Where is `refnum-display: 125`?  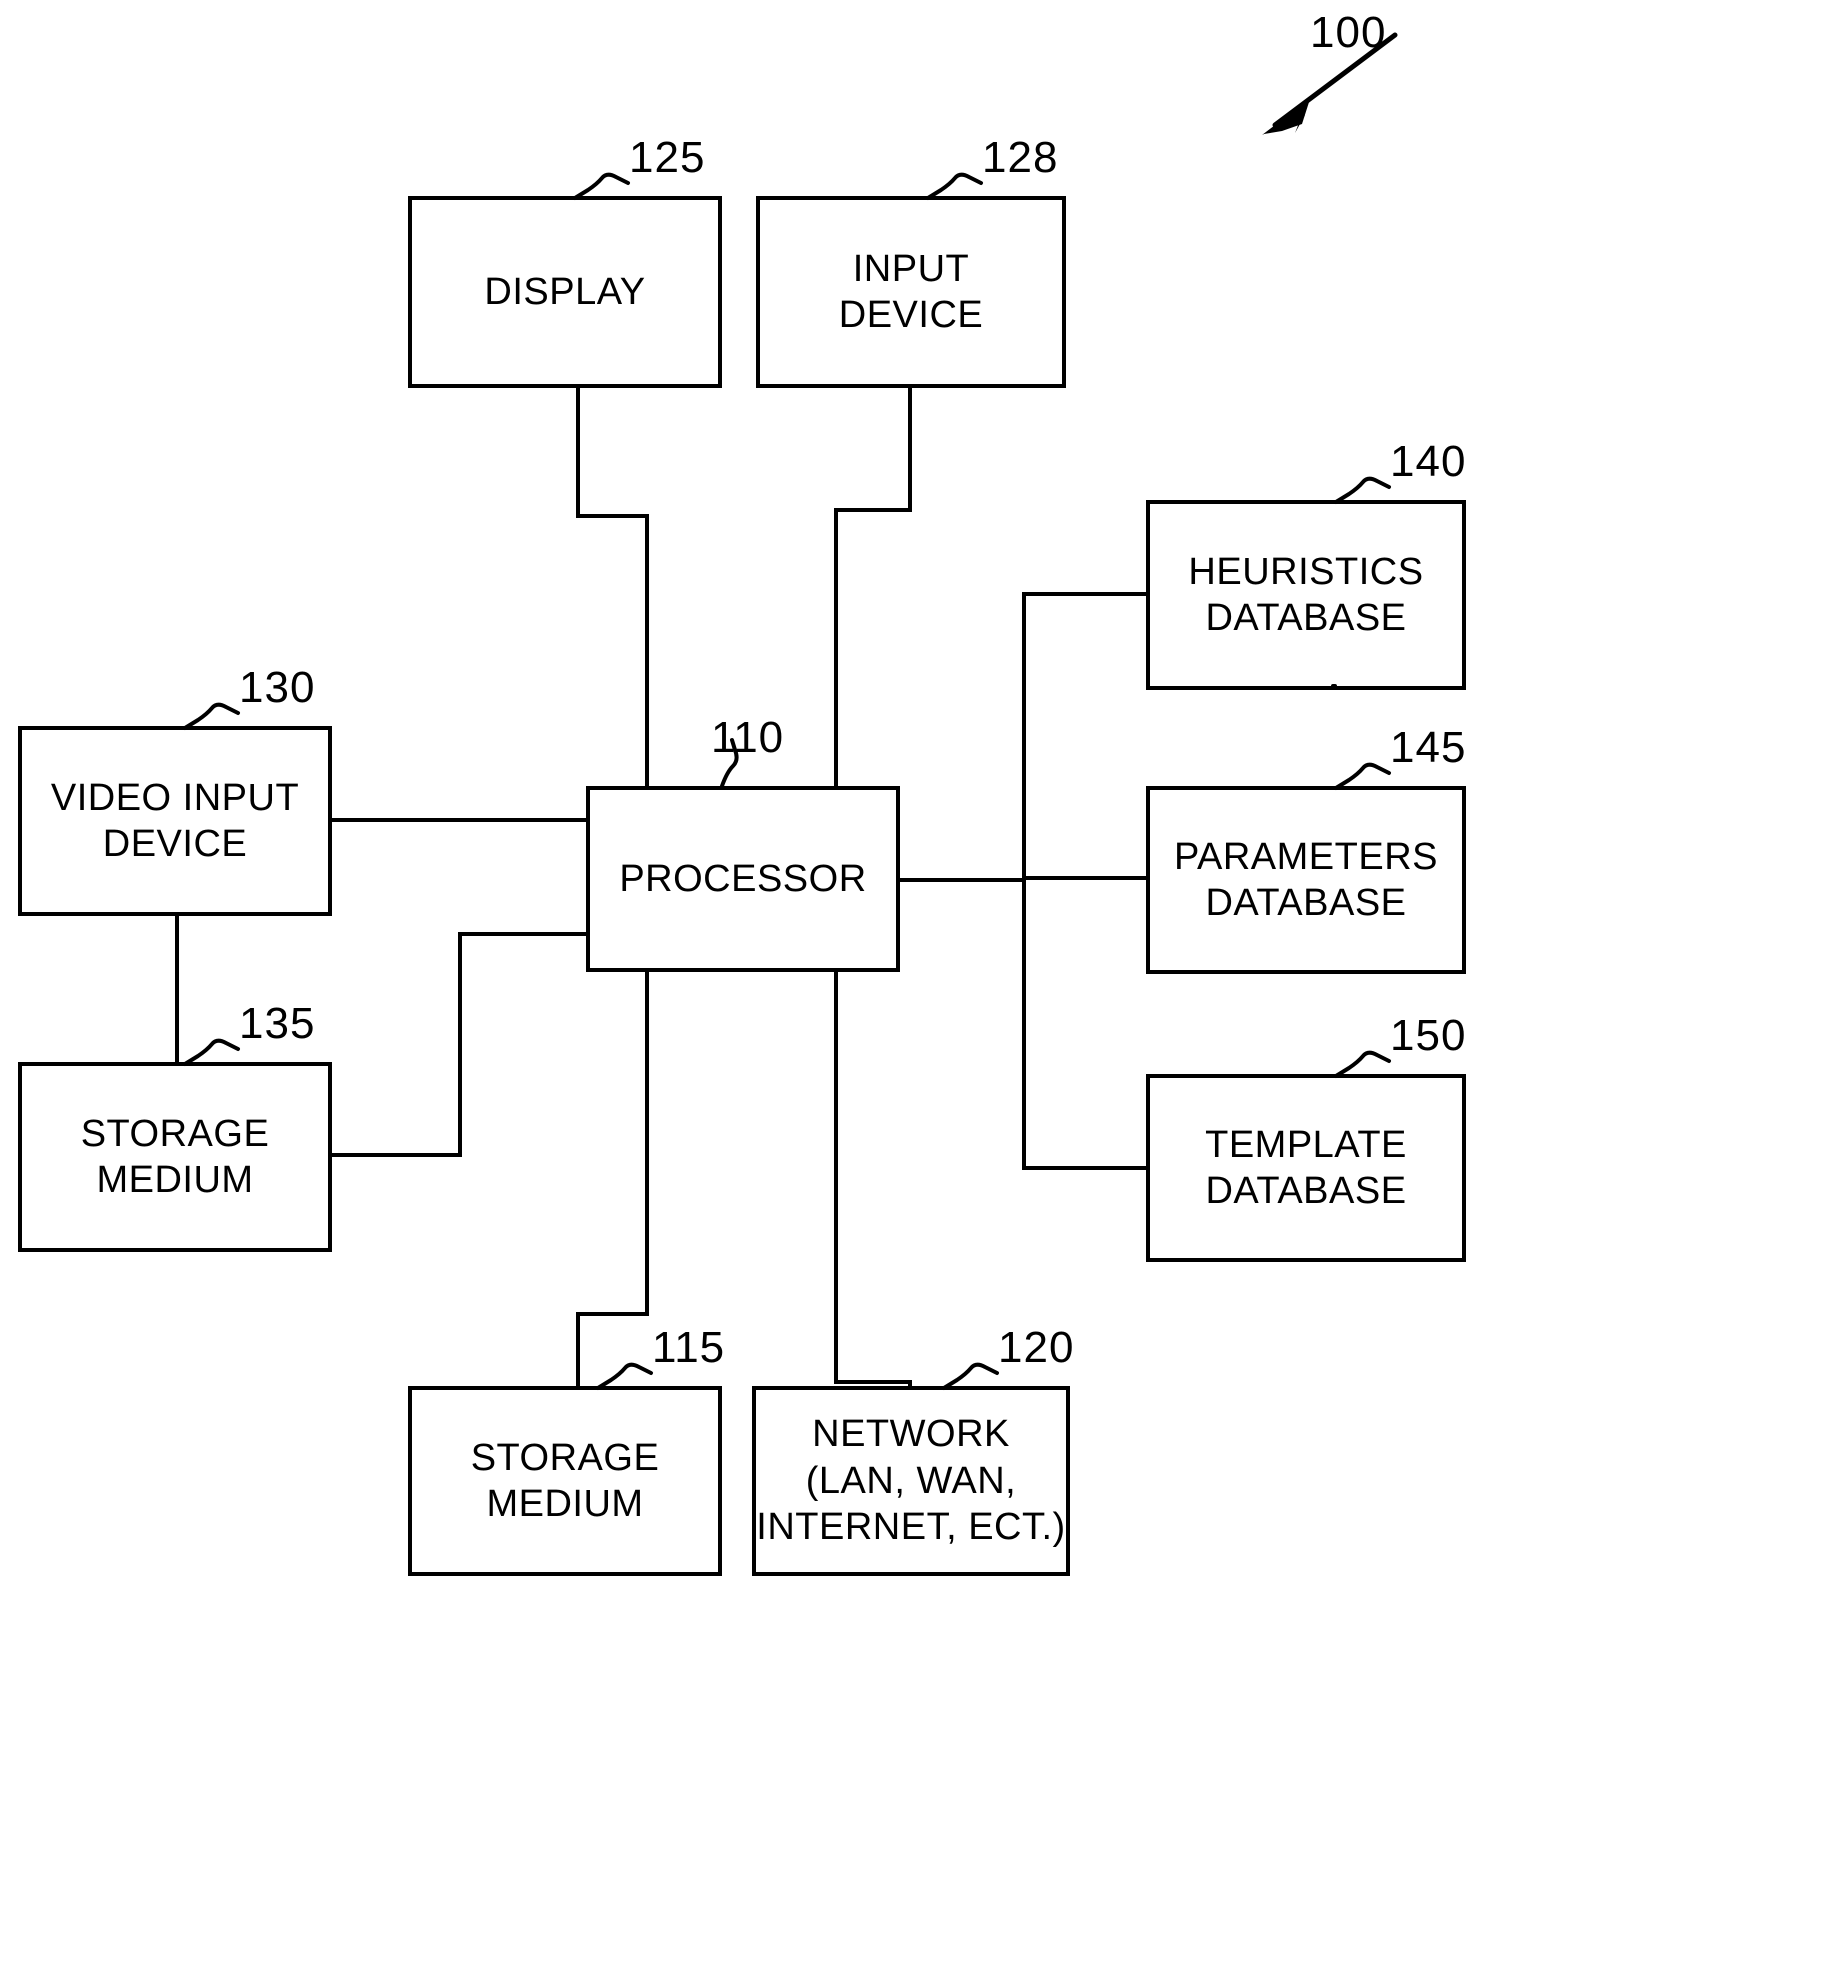
refnum-display: 125 is located at coordinates (667, 157).